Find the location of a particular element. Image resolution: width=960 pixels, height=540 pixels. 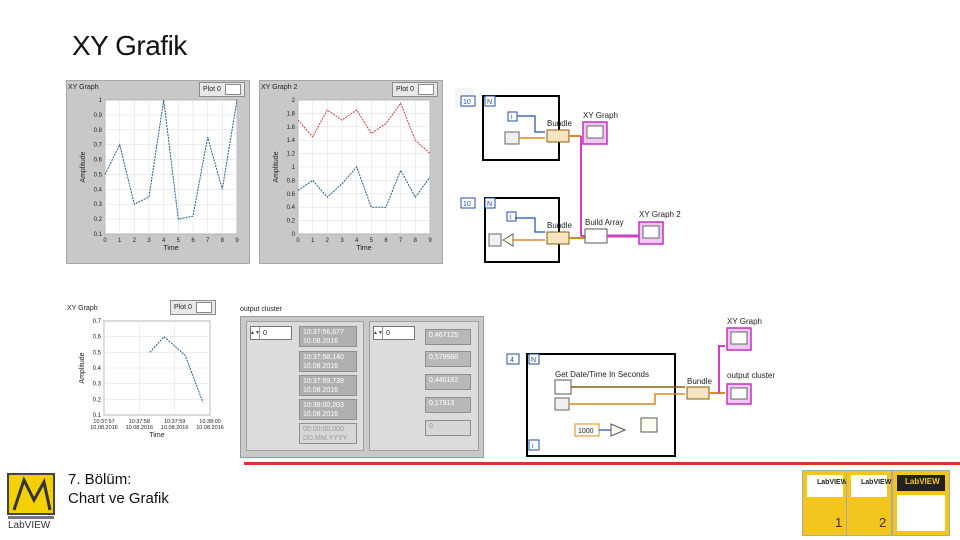

y-tick-label: 0.7 is located at coordinates (97, 322).